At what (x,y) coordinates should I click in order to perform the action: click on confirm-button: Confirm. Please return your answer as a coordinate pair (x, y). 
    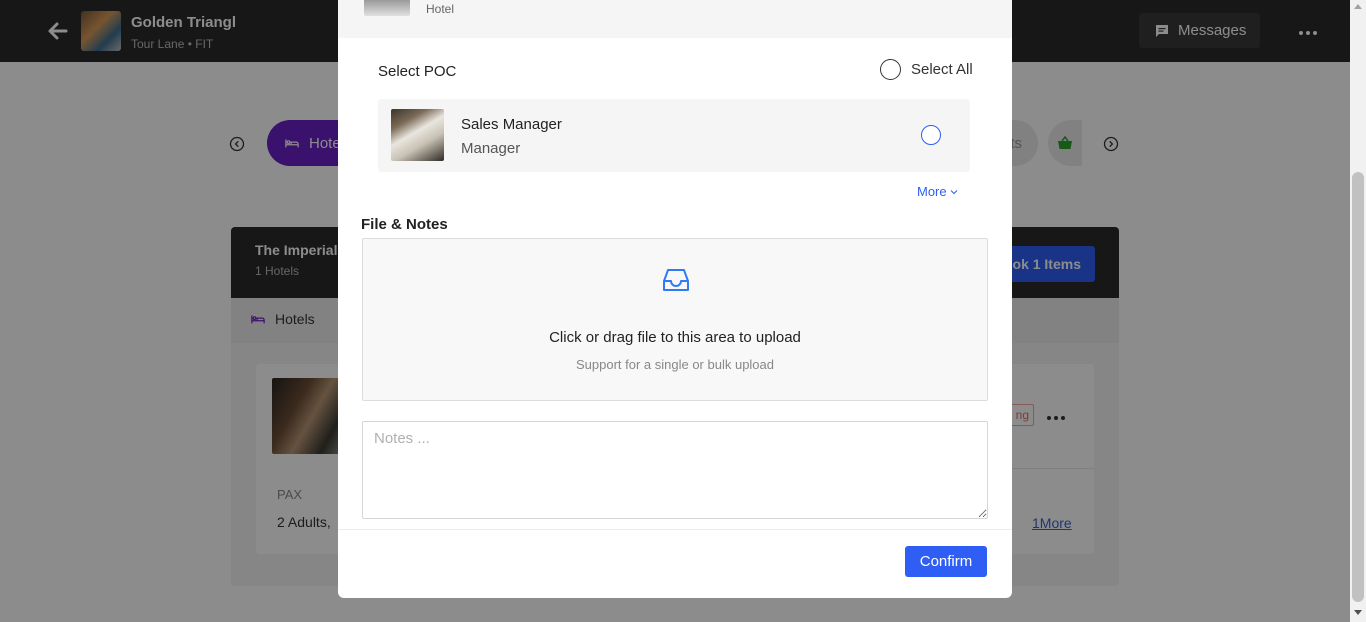
    Looking at the image, I should click on (946, 561).